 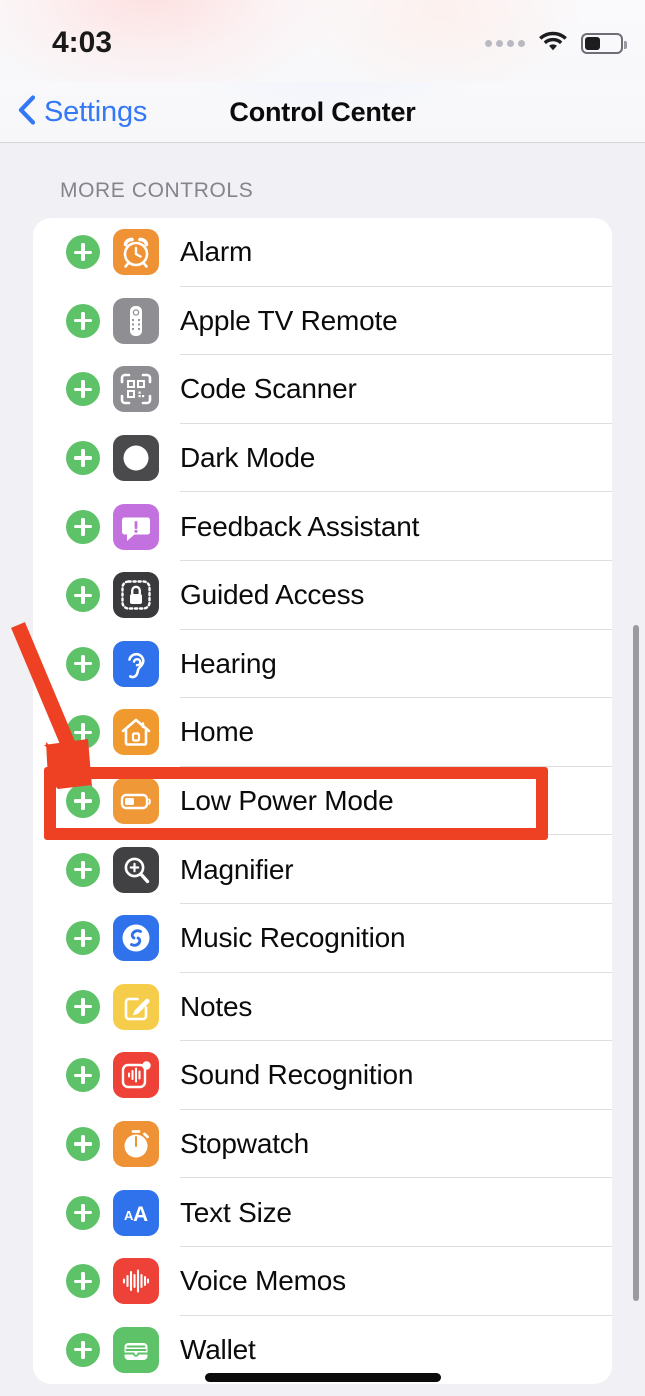 What do you see at coordinates (293, 938) in the screenshot?
I see `table-row-label: Music Recognition` at bounding box center [293, 938].